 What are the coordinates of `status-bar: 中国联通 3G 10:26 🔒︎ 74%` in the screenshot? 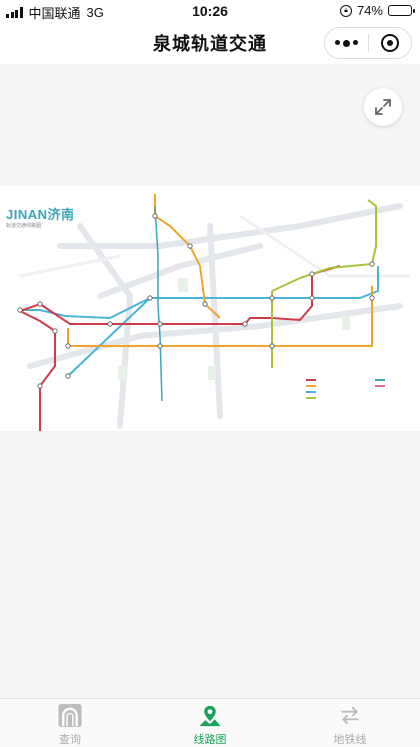 It's located at (210, 11).